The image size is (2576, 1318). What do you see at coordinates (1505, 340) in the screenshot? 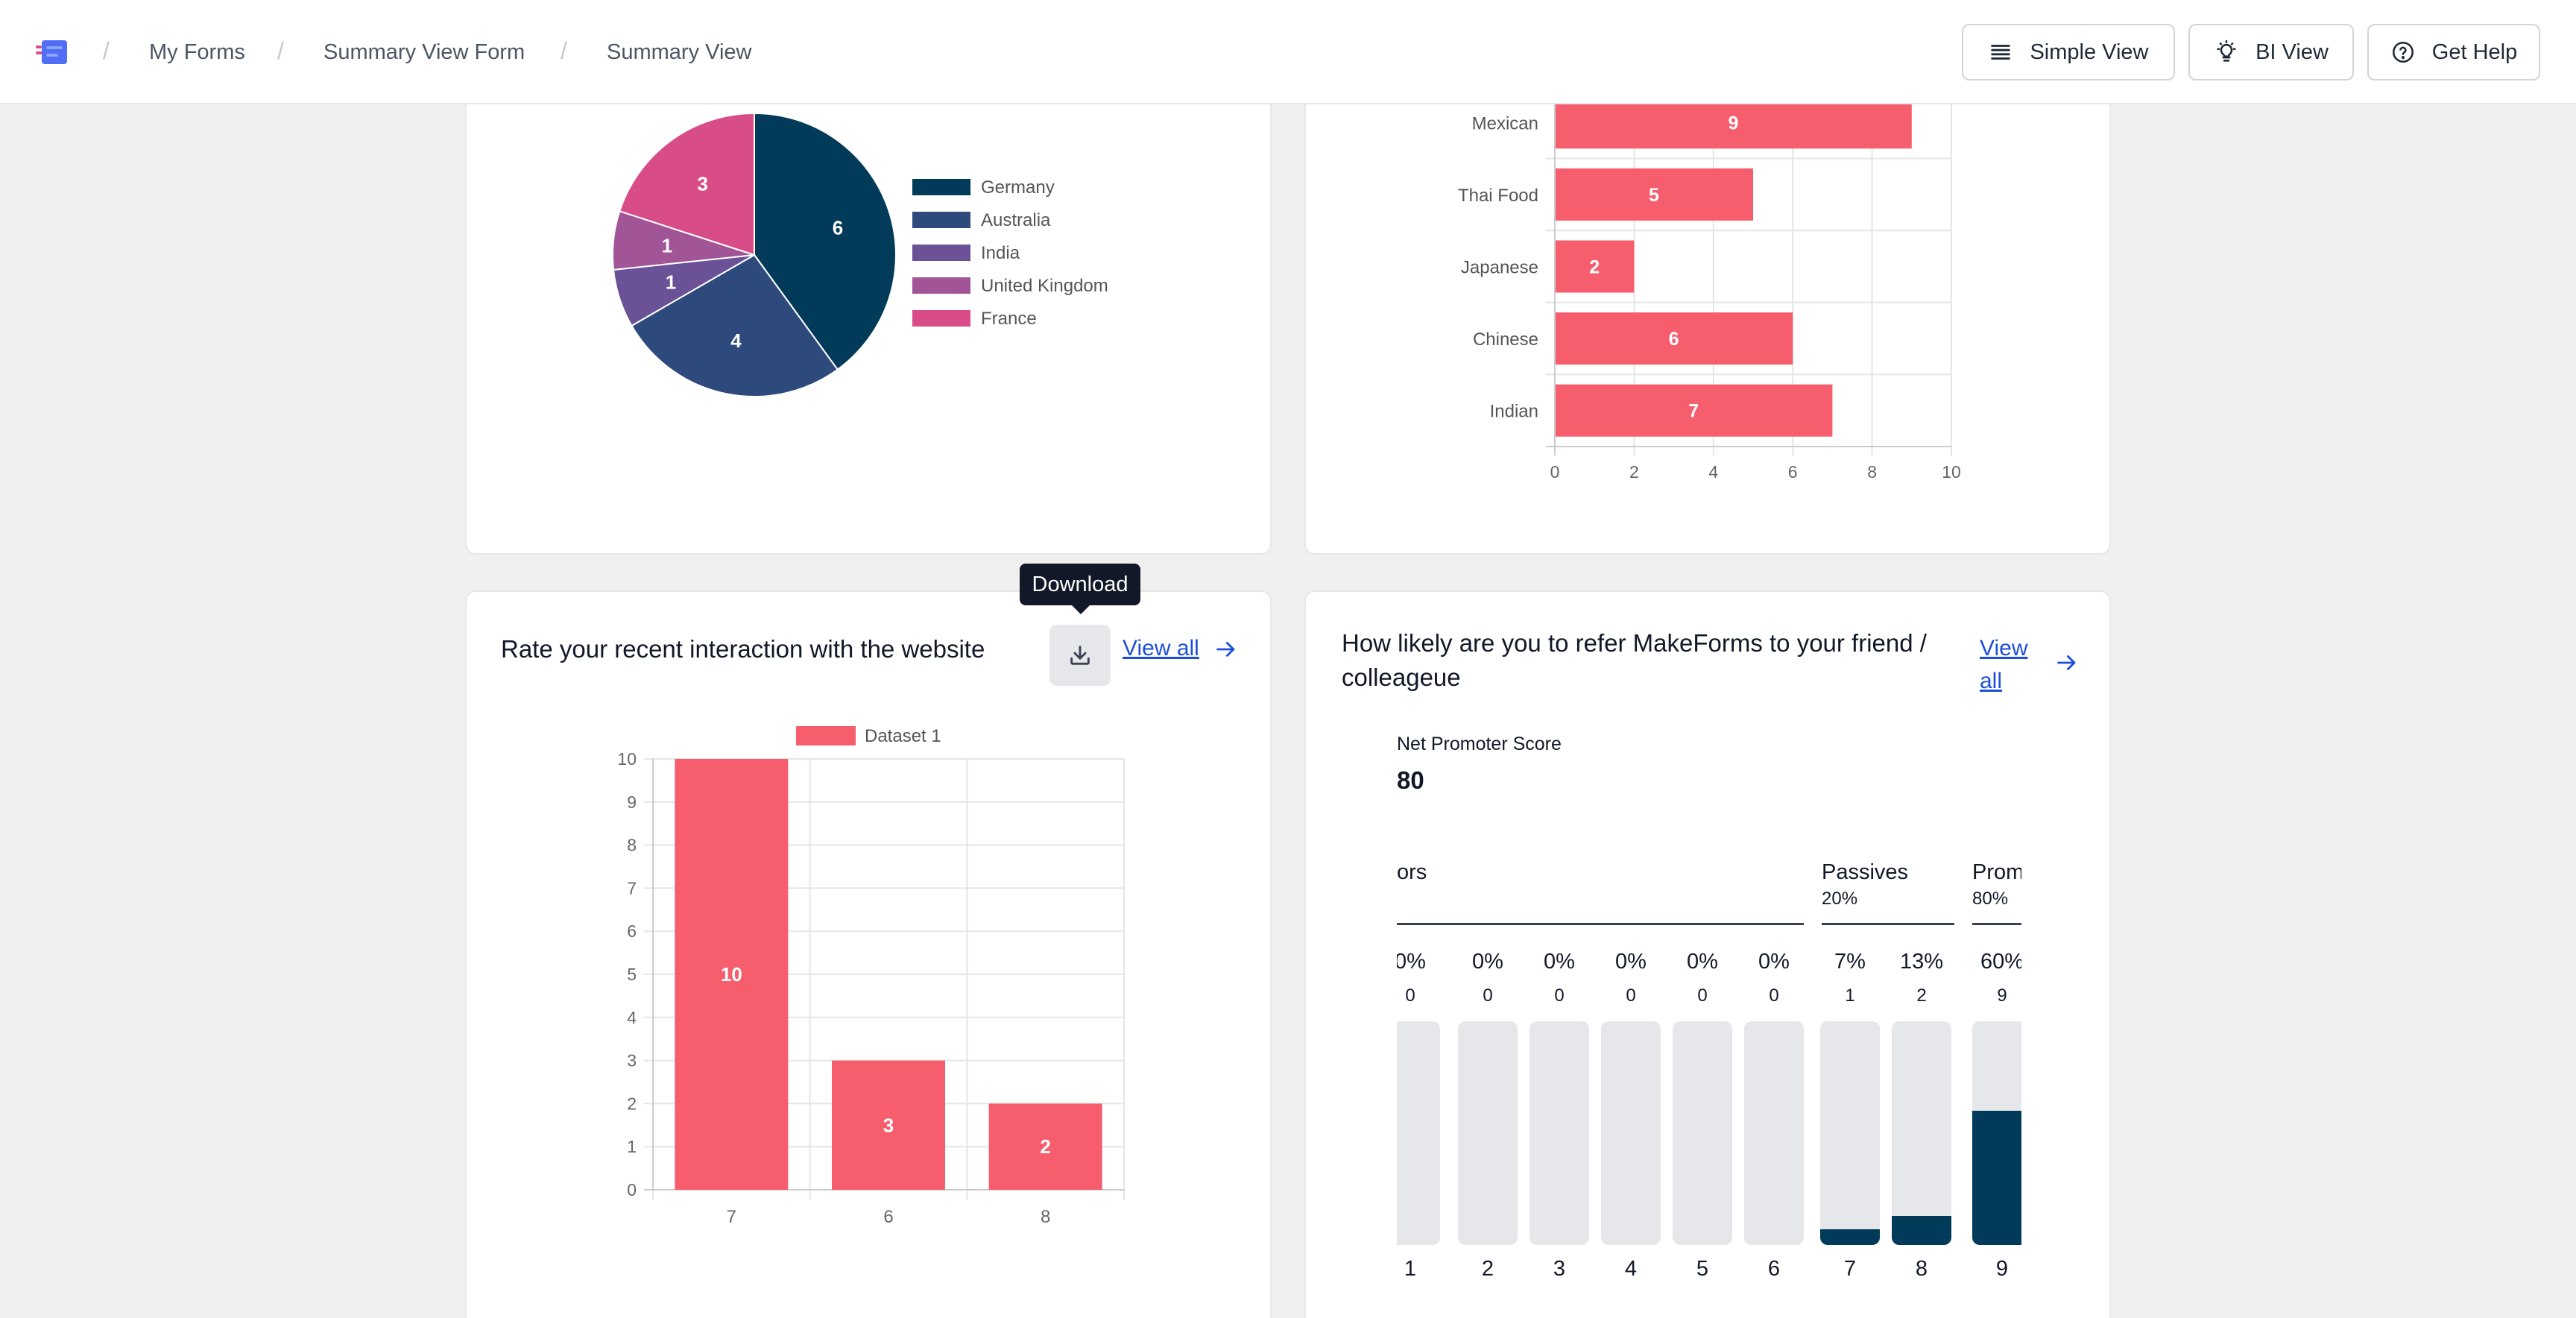
I see `y-category-label: Chinese` at bounding box center [1505, 340].